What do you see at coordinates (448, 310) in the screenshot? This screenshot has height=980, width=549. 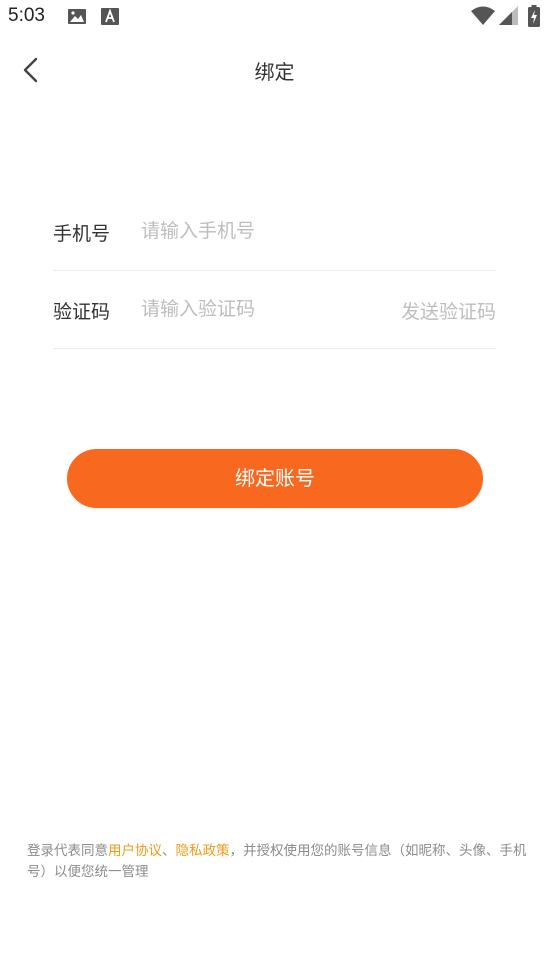 I see `send-code-button: 发送验证码` at bounding box center [448, 310].